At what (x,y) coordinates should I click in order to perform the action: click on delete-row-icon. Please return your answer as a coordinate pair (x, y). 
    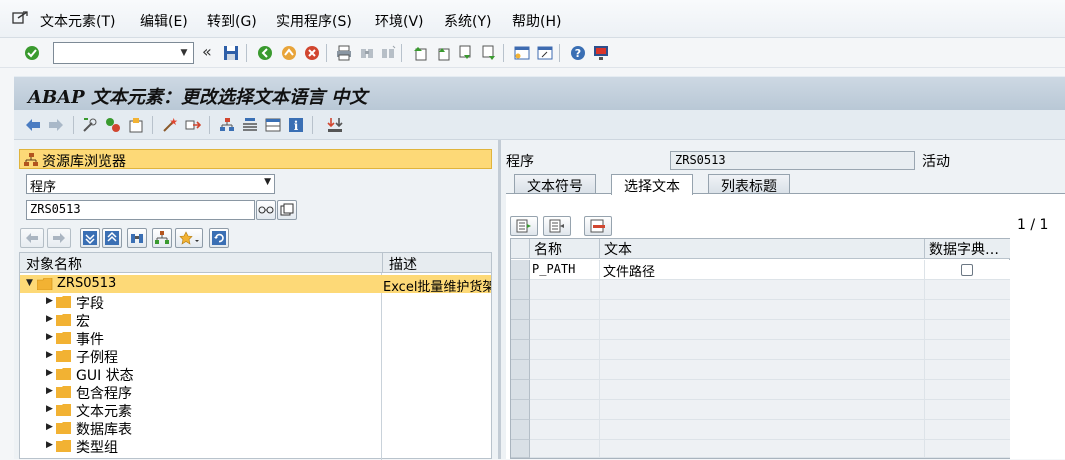
    Looking at the image, I should click on (598, 226).